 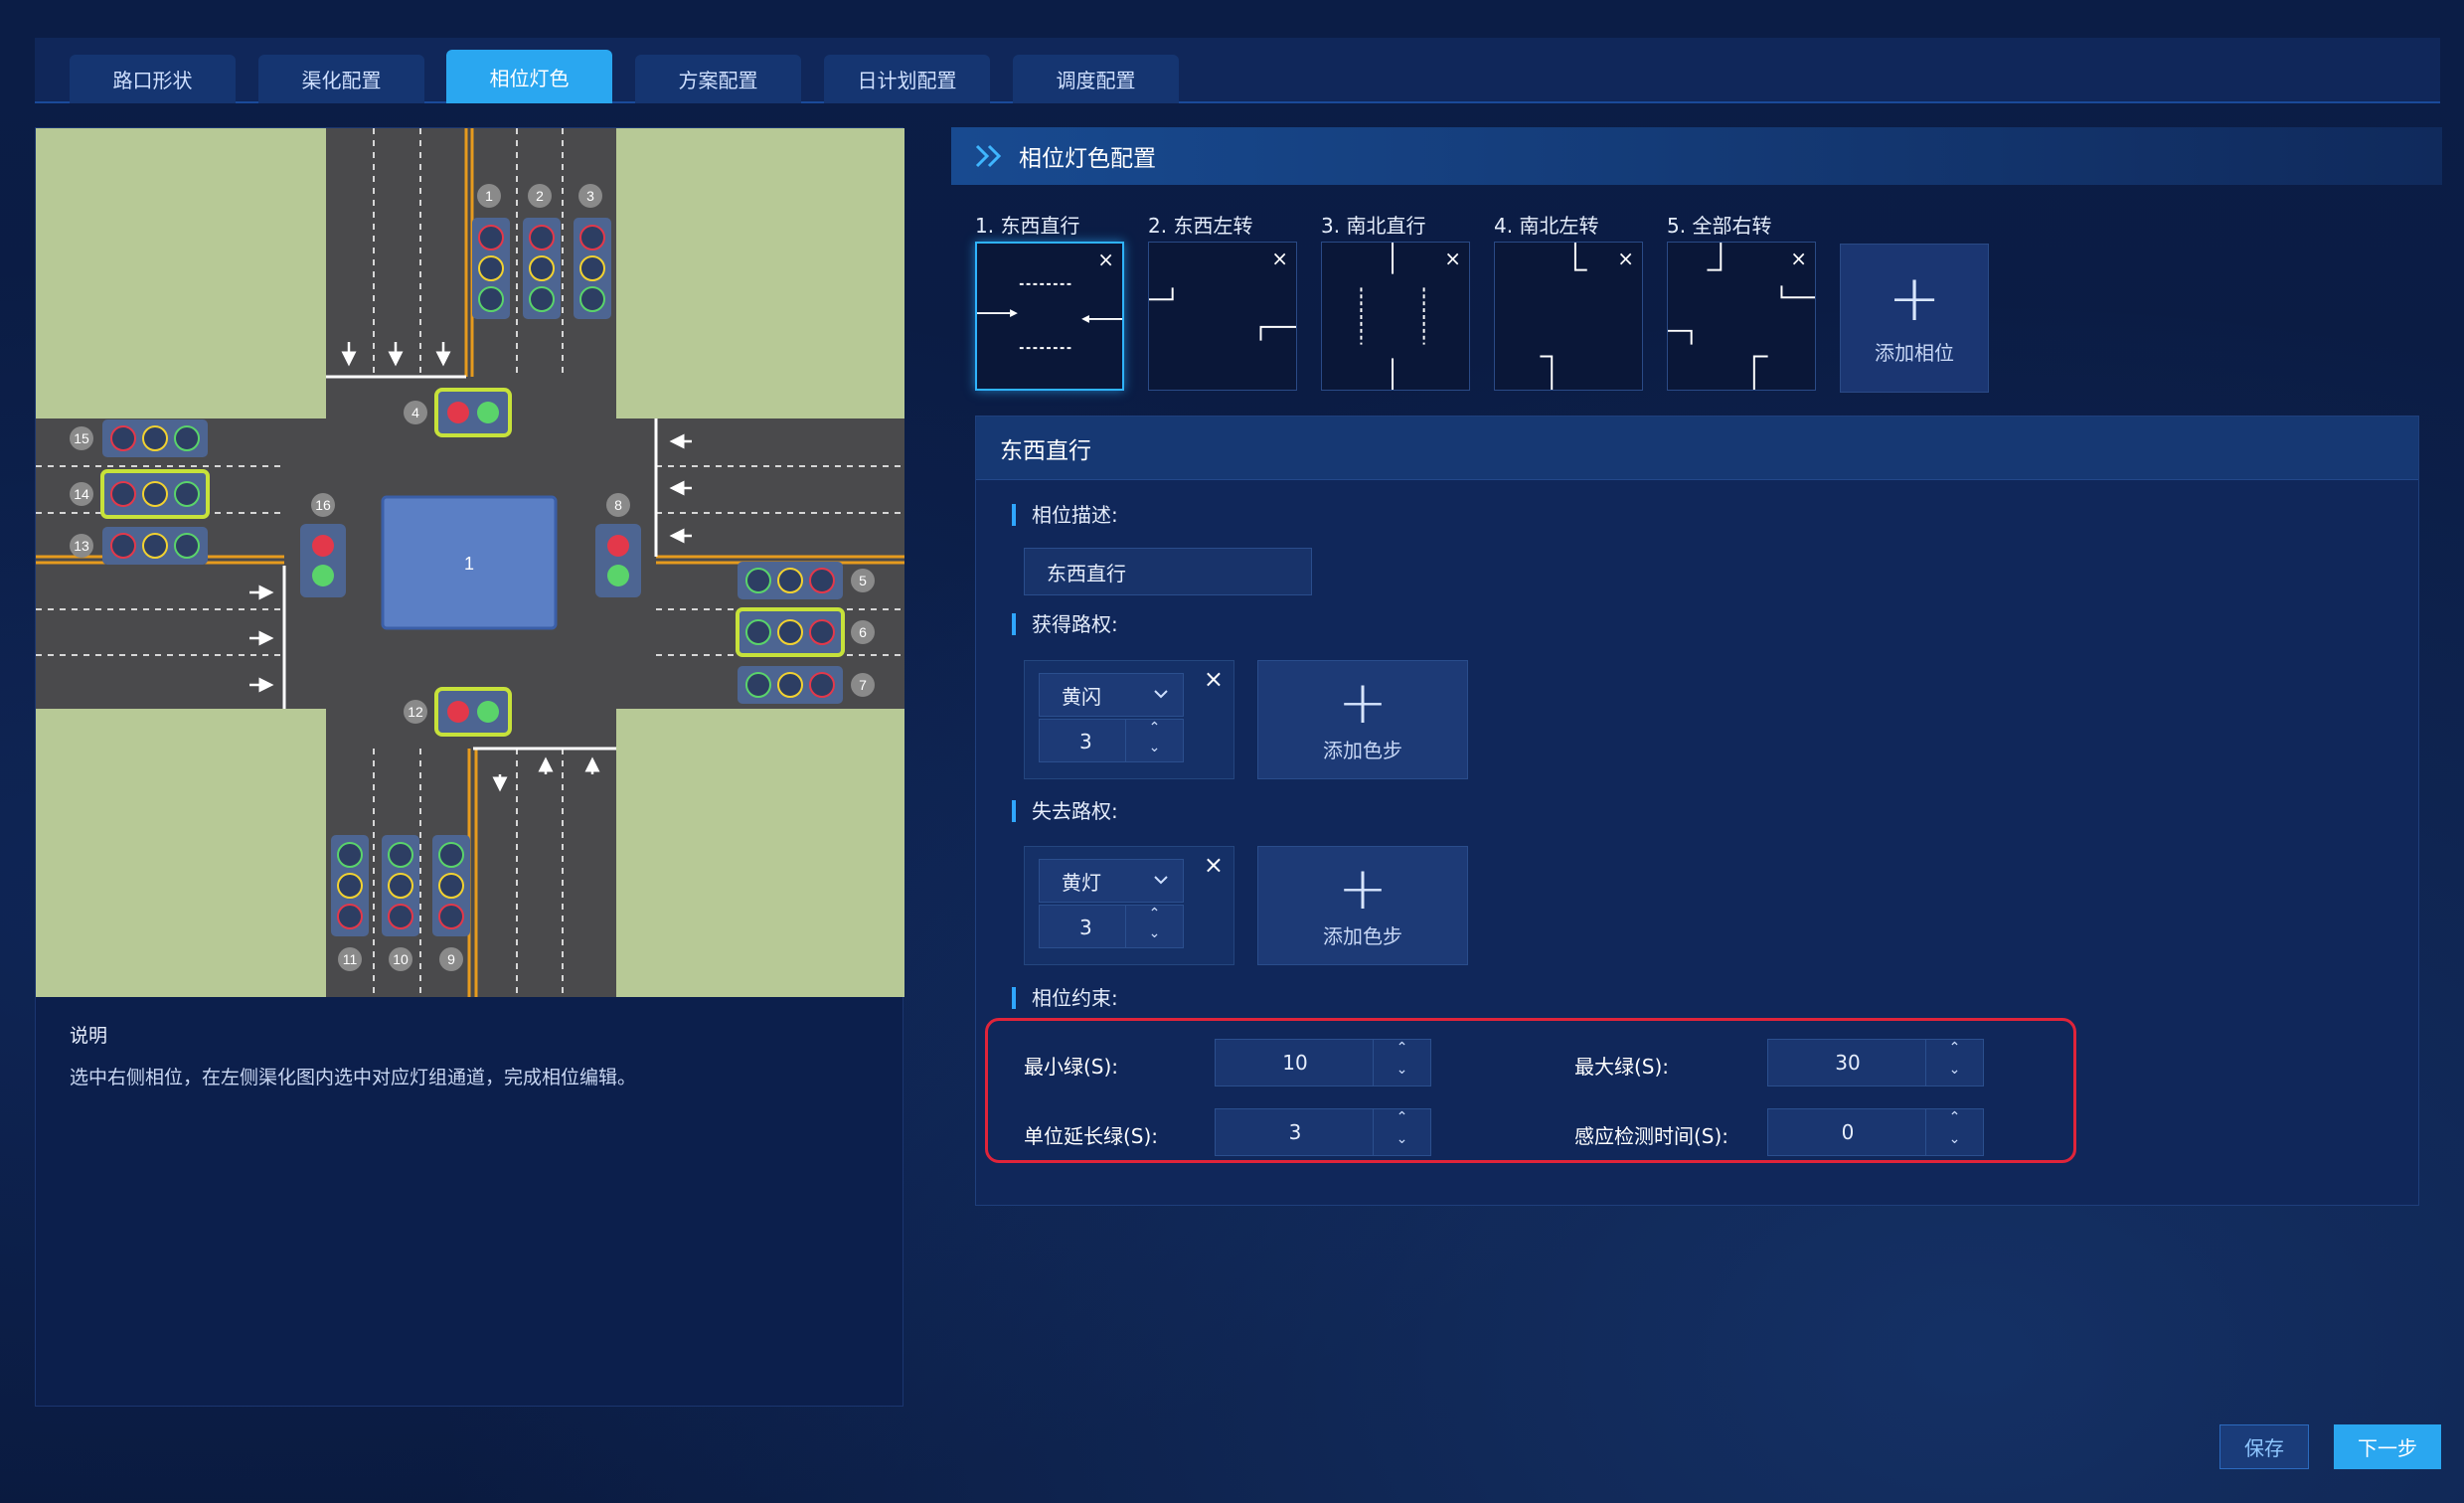 What do you see at coordinates (989, 156) in the screenshot?
I see `double-chevron-icon` at bounding box center [989, 156].